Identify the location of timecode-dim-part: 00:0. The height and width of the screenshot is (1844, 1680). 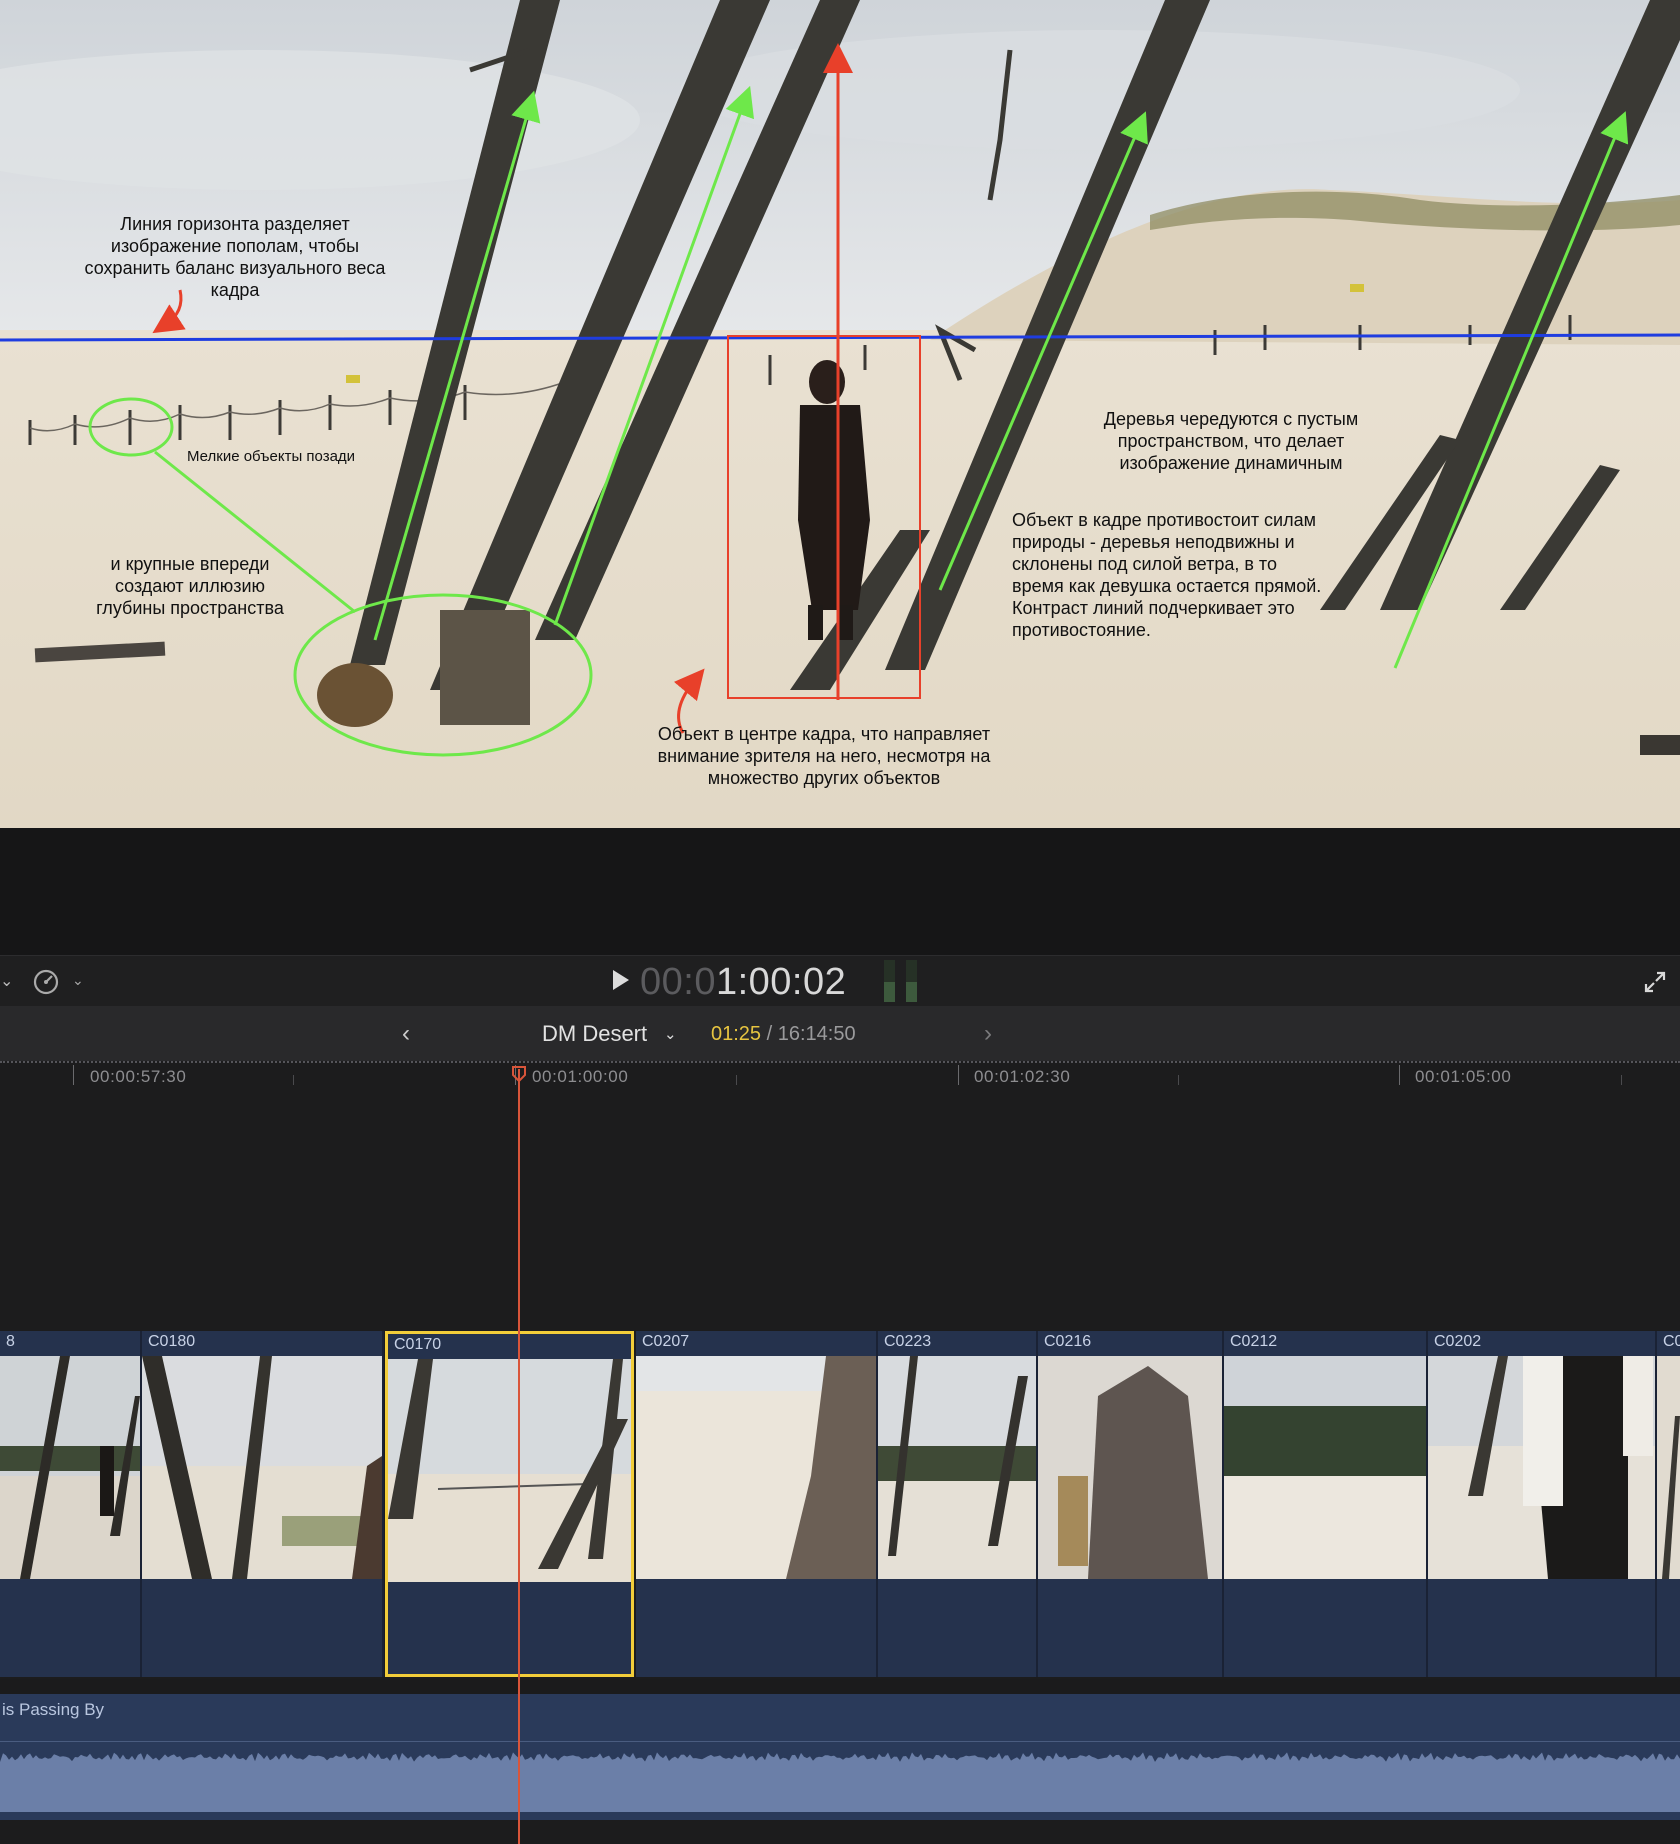
(678, 982).